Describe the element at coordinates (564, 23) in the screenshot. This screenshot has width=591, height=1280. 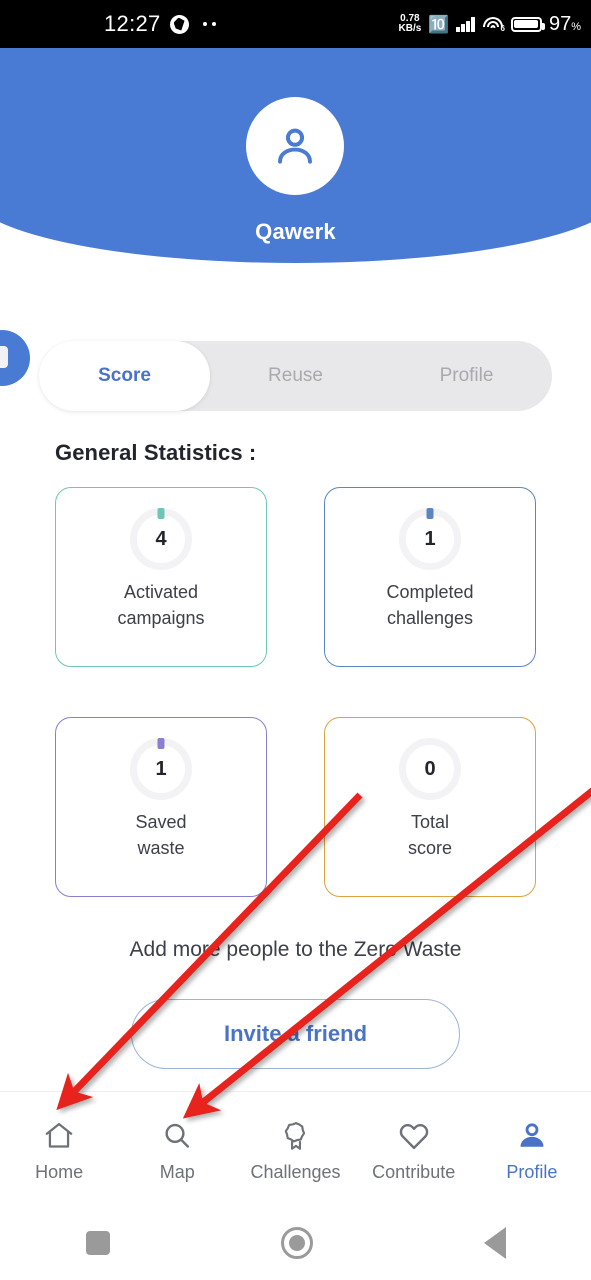
I see `battery-percent: 97%` at that location.